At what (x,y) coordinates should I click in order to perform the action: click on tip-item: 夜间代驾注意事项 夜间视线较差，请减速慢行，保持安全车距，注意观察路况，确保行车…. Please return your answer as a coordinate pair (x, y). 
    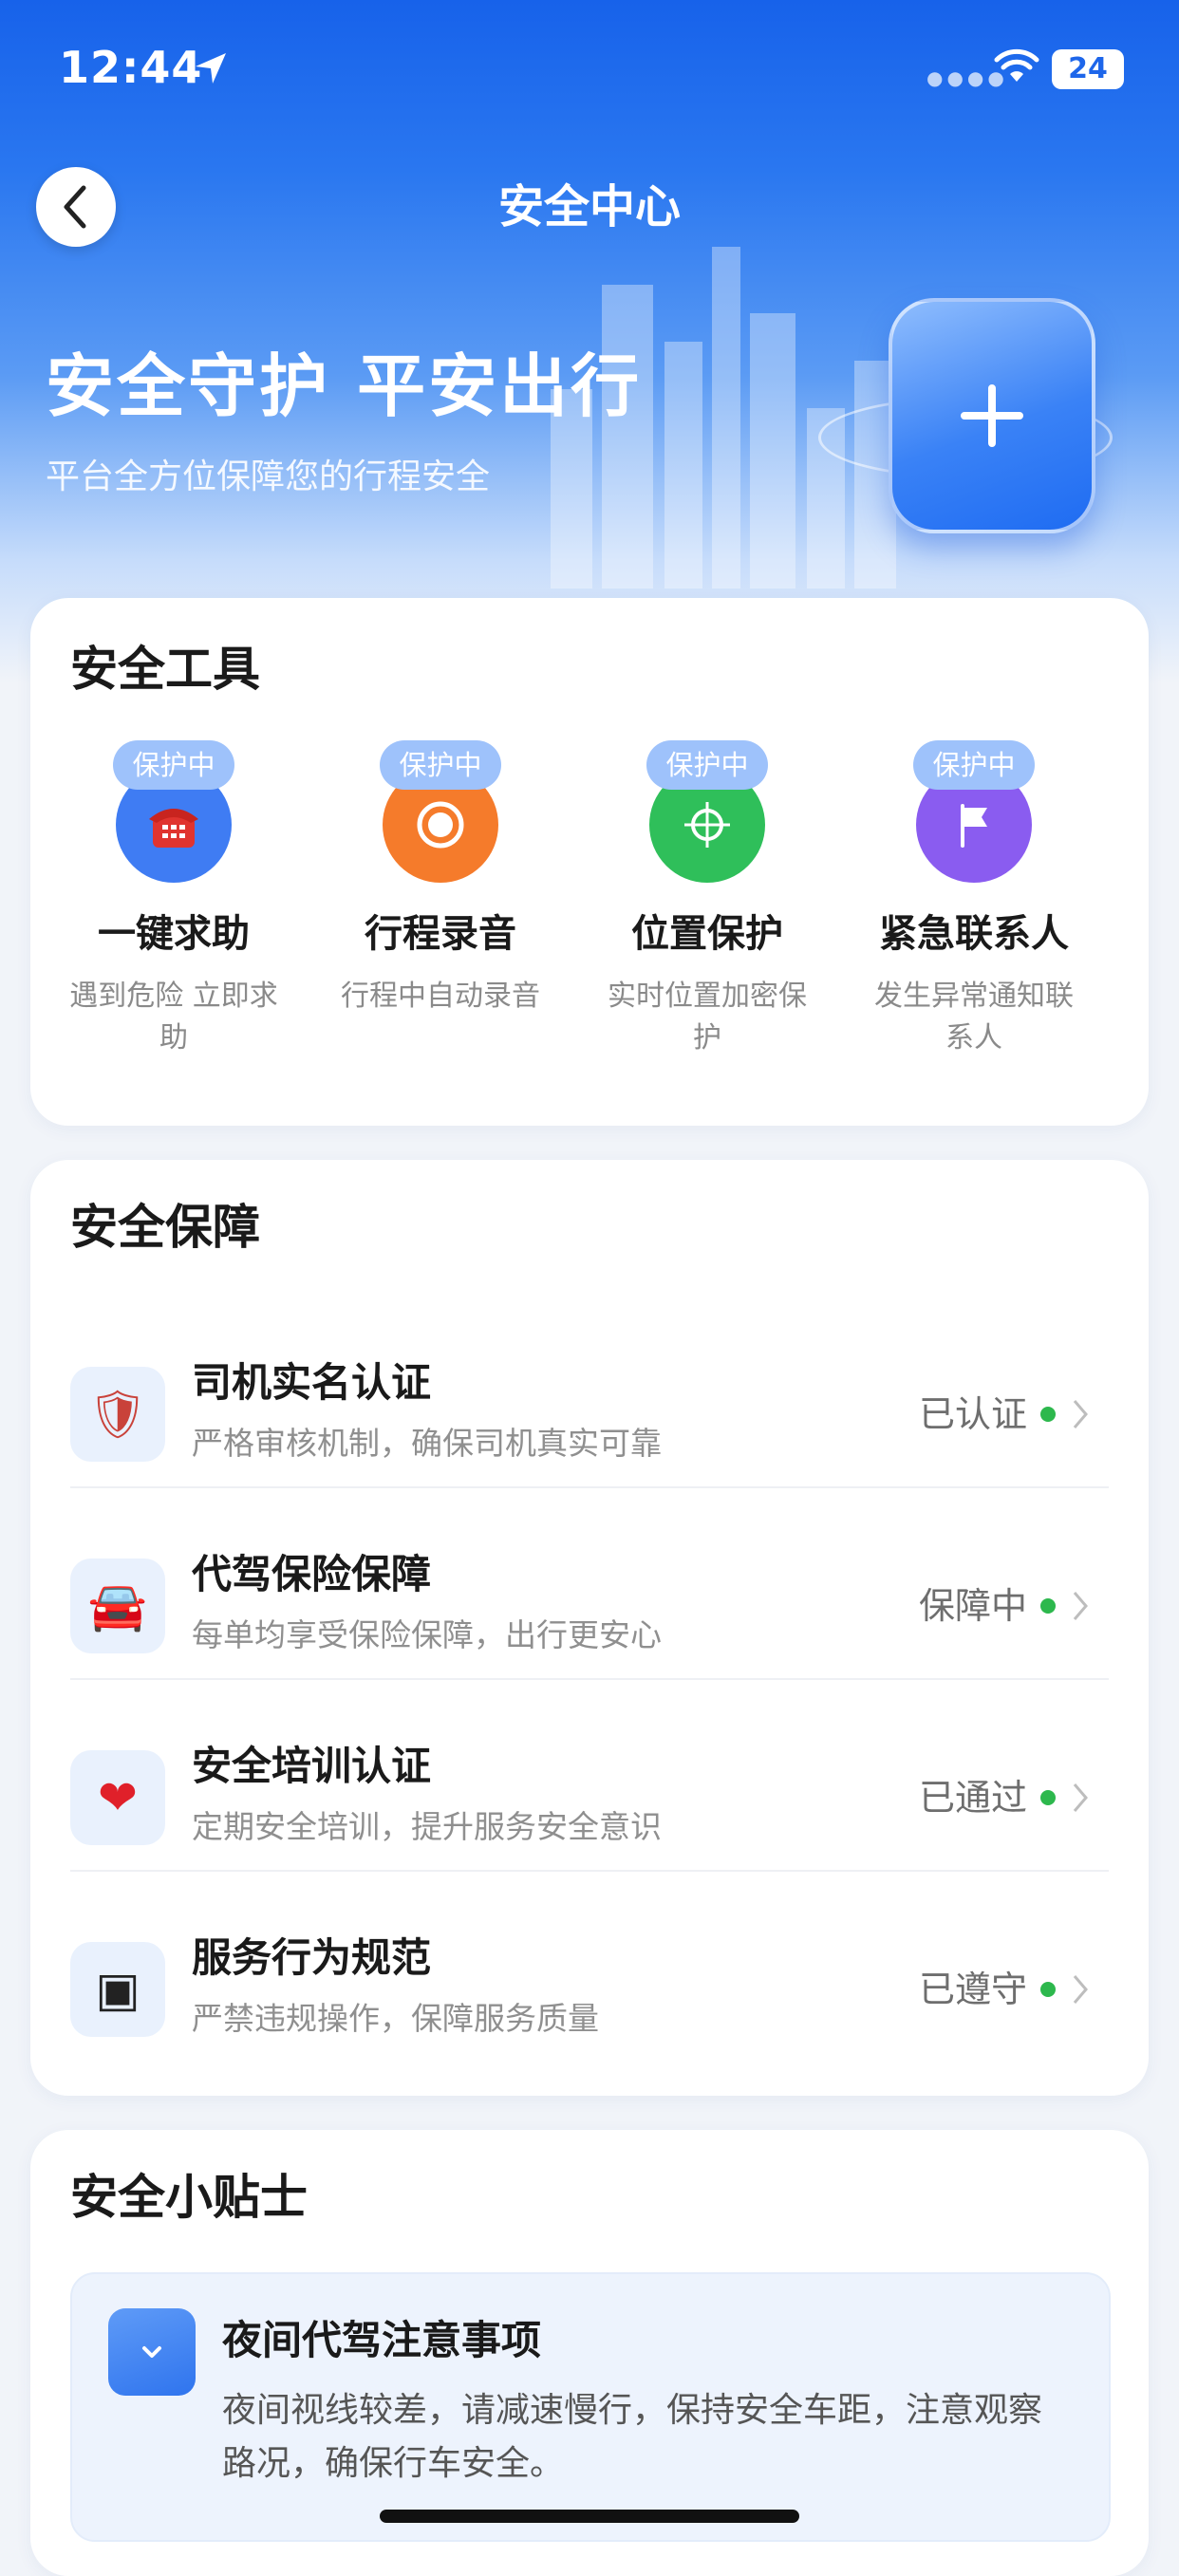
    Looking at the image, I should click on (590, 2407).